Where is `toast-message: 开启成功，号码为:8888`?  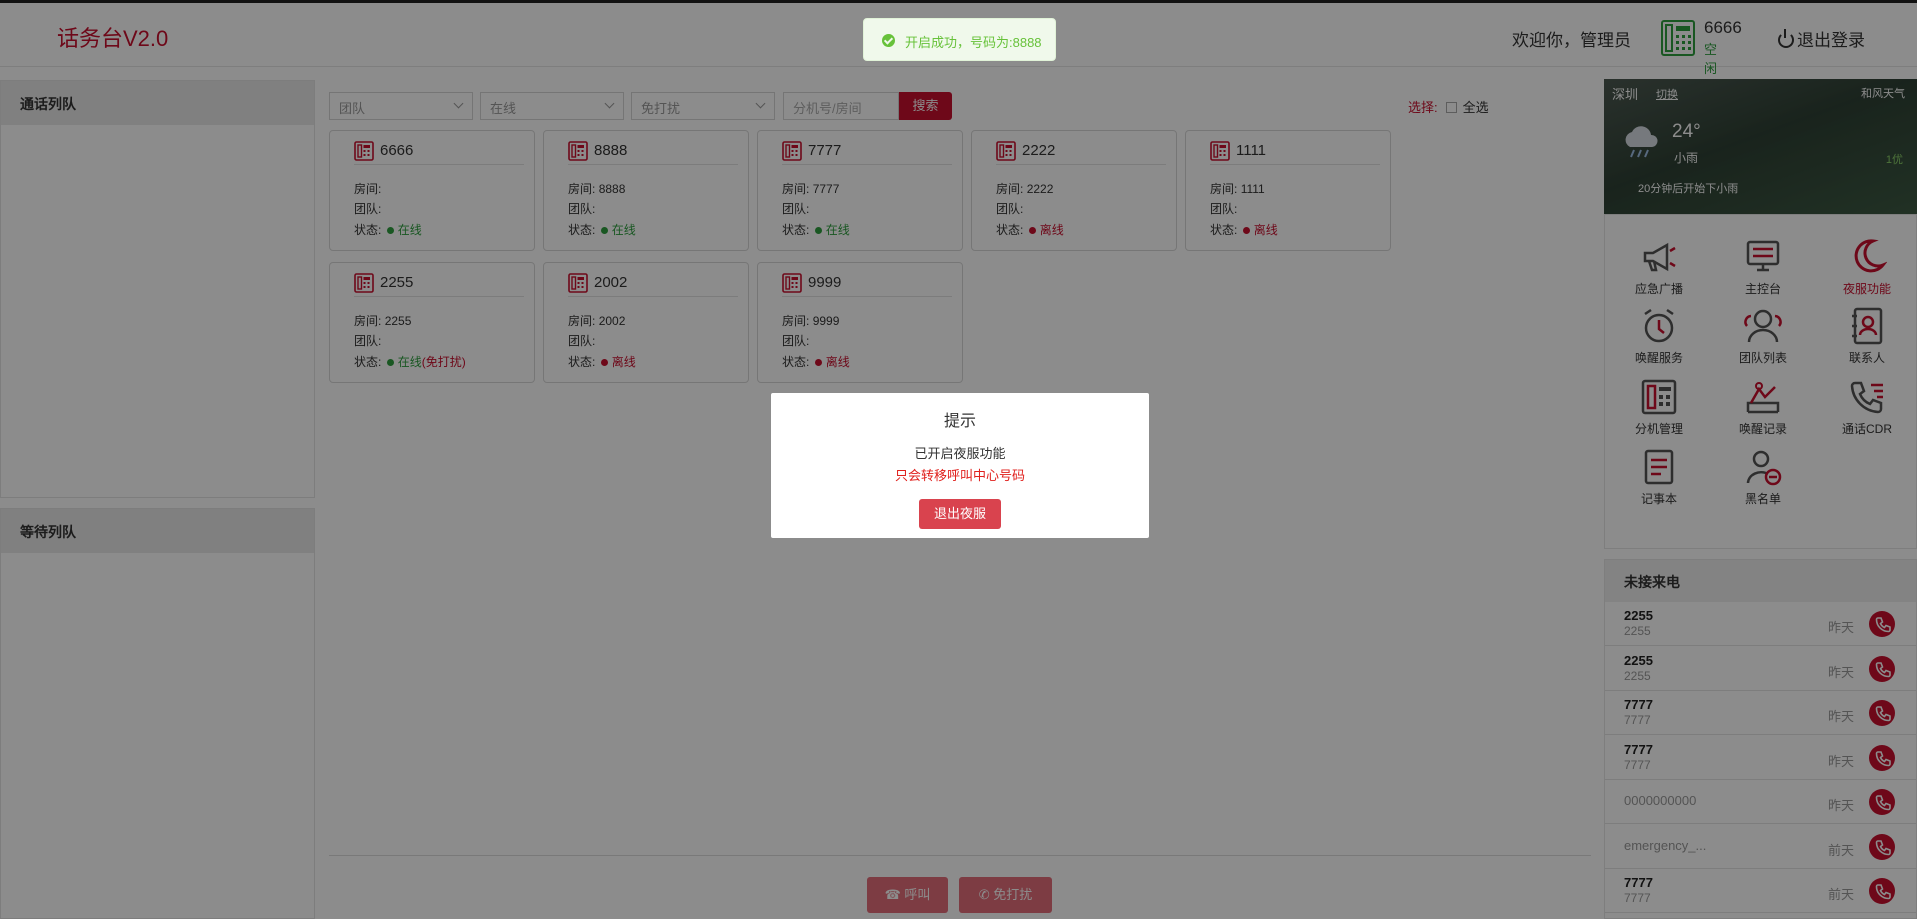 toast-message: 开启成功，号码为:8888 is located at coordinates (973, 42).